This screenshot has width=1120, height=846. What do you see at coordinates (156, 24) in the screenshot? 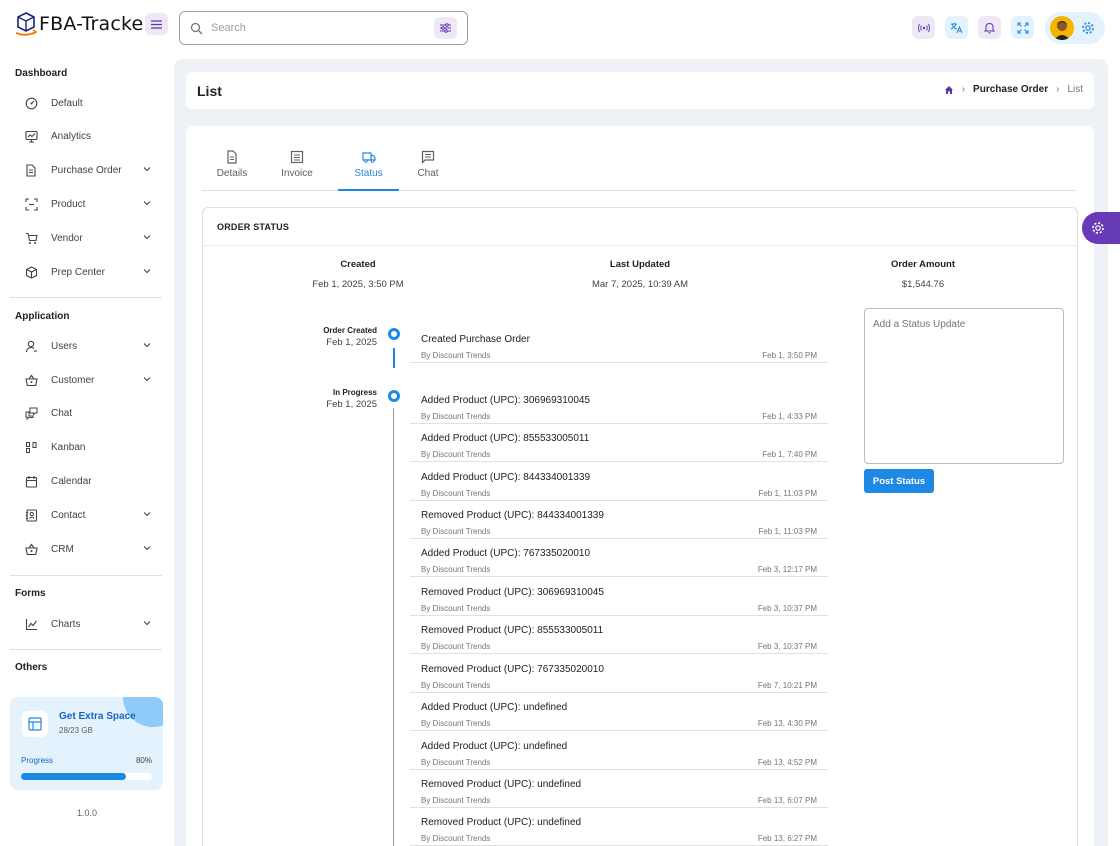
I see `menu-toggle-button` at bounding box center [156, 24].